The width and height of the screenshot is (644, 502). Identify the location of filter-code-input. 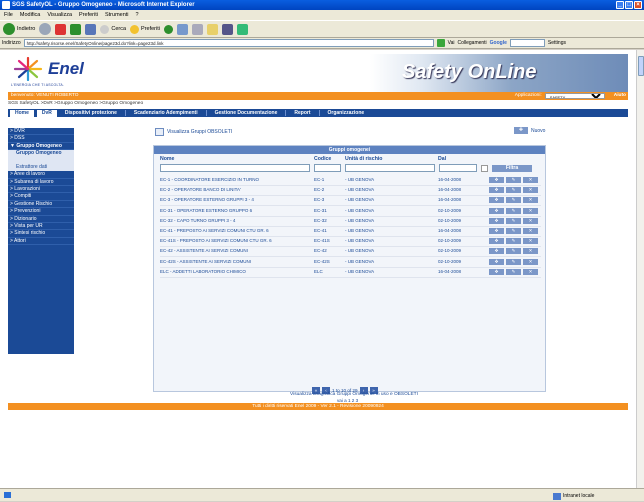
(327, 168).